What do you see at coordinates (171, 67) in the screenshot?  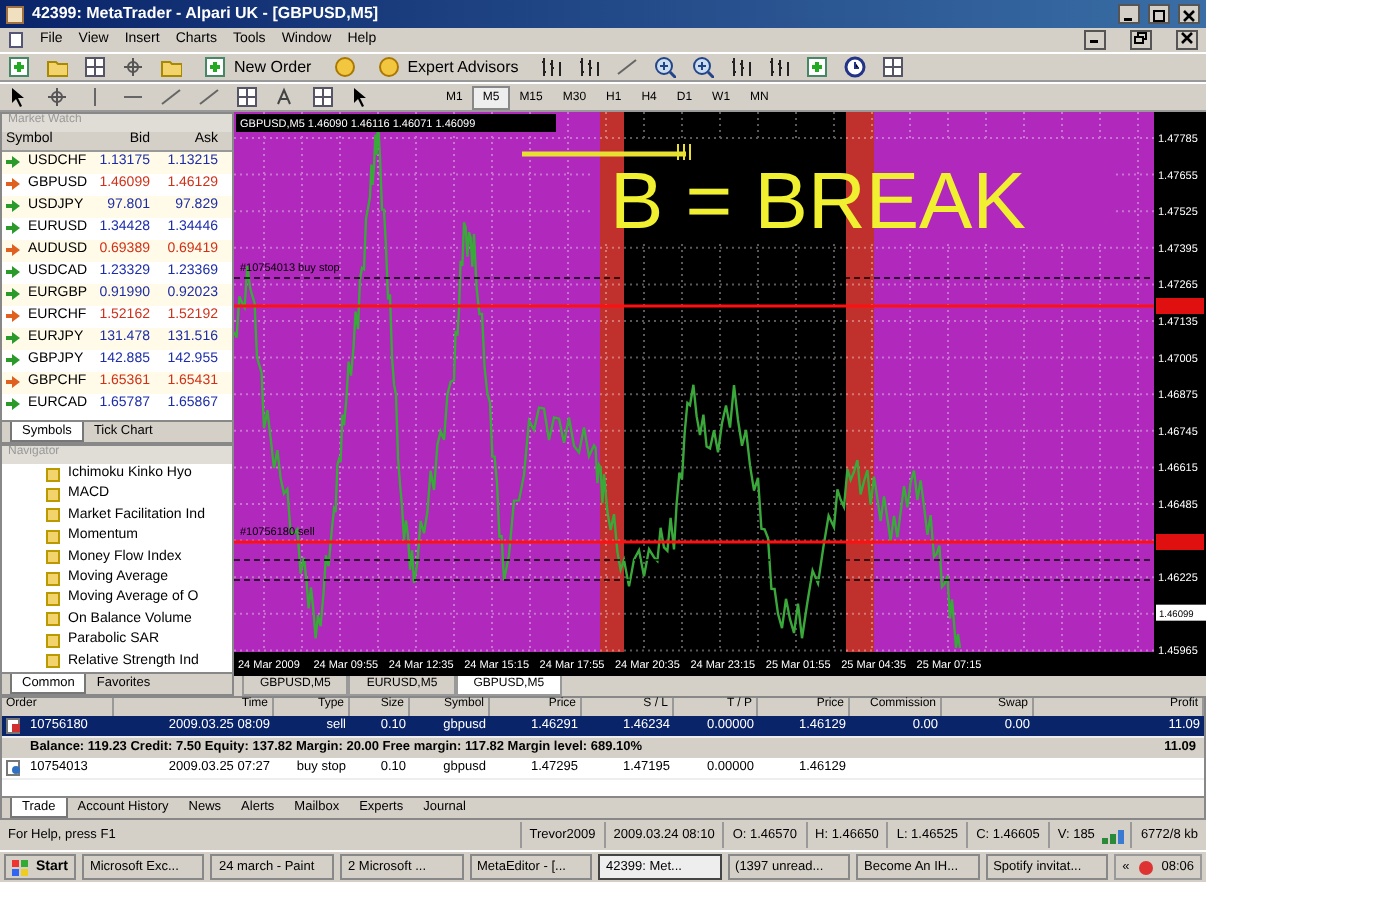 I see `profiles-icon` at bounding box center [171, 67].